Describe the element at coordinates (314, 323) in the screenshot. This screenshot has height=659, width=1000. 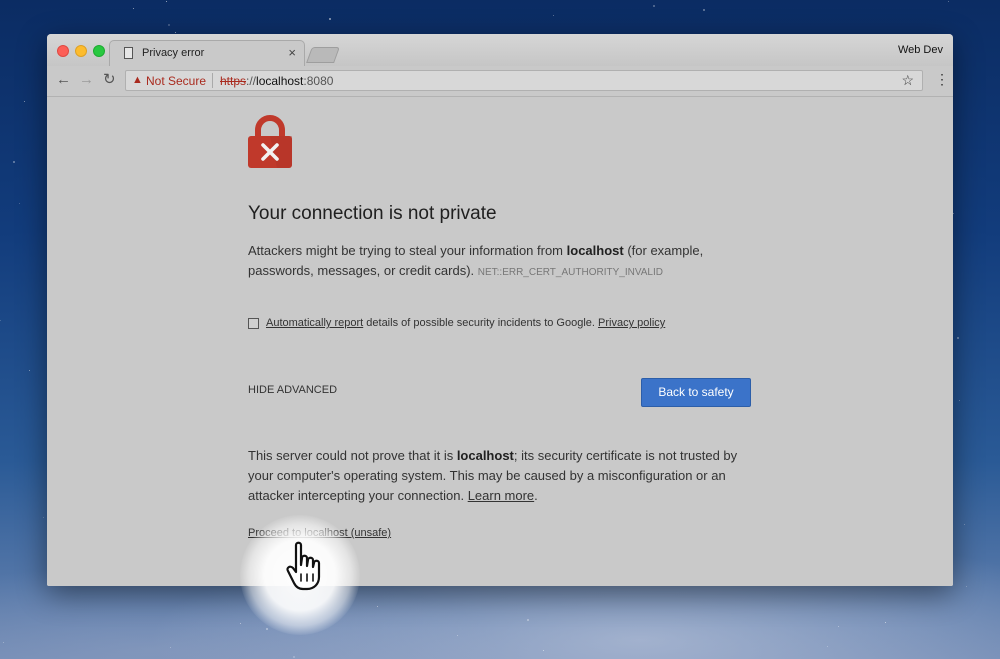
I see `automatically-report-link: Automatically report` at that location.